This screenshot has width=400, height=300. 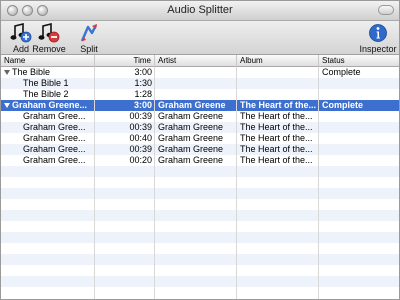 I want to click on column-header-artist: Artist, so click(x=196, y=61).